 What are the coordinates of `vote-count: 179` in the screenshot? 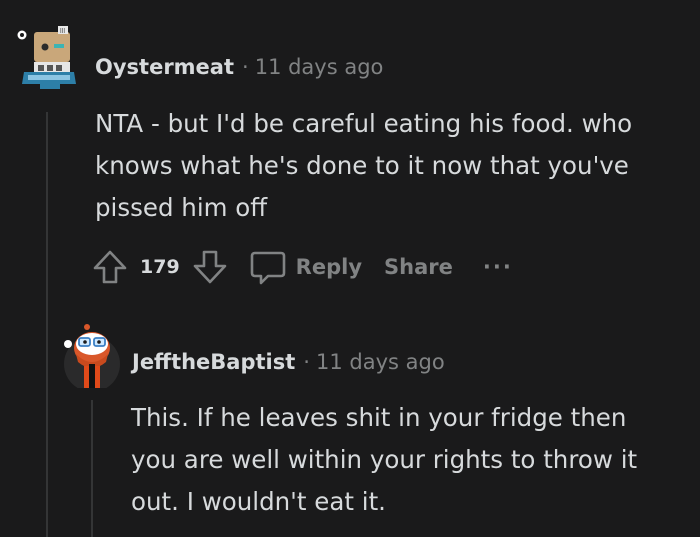 It's located at (160, 267).